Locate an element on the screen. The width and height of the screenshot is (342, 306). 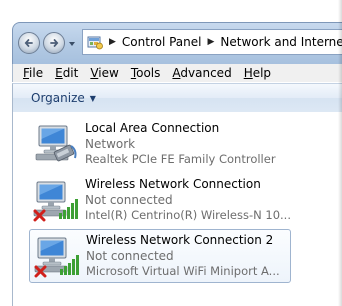
menu-edit-rest: dit is located at coordinates (70, 73).